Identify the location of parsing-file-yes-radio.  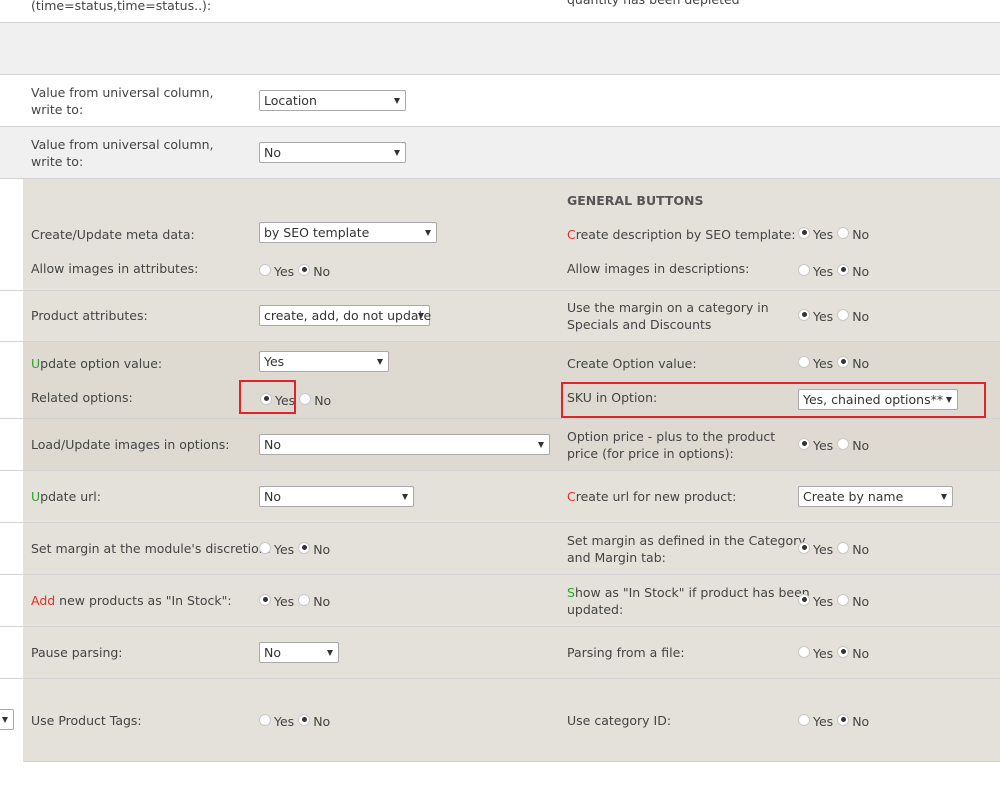
(804, 651).